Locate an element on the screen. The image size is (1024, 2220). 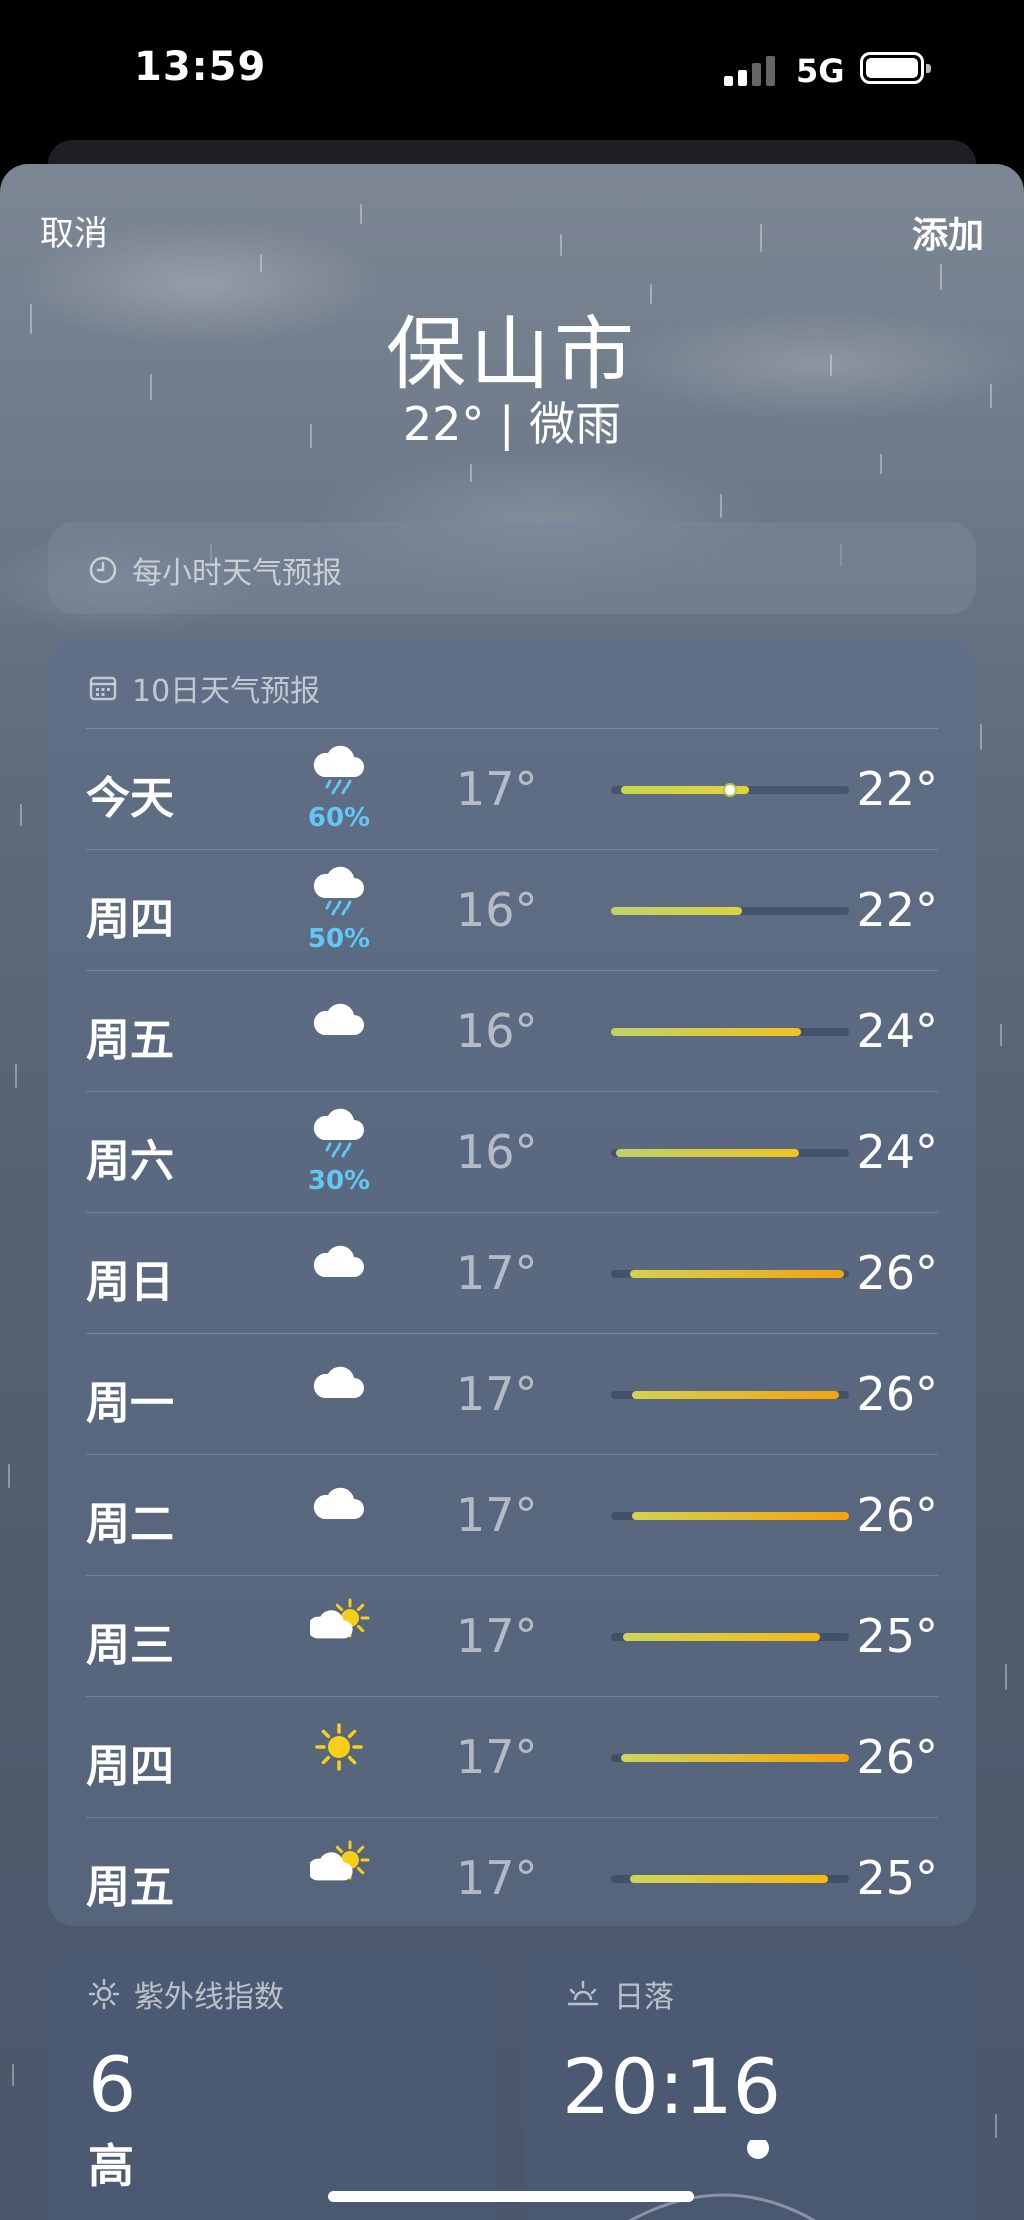
sun-small-icon is located at coordinates (104, 1994).